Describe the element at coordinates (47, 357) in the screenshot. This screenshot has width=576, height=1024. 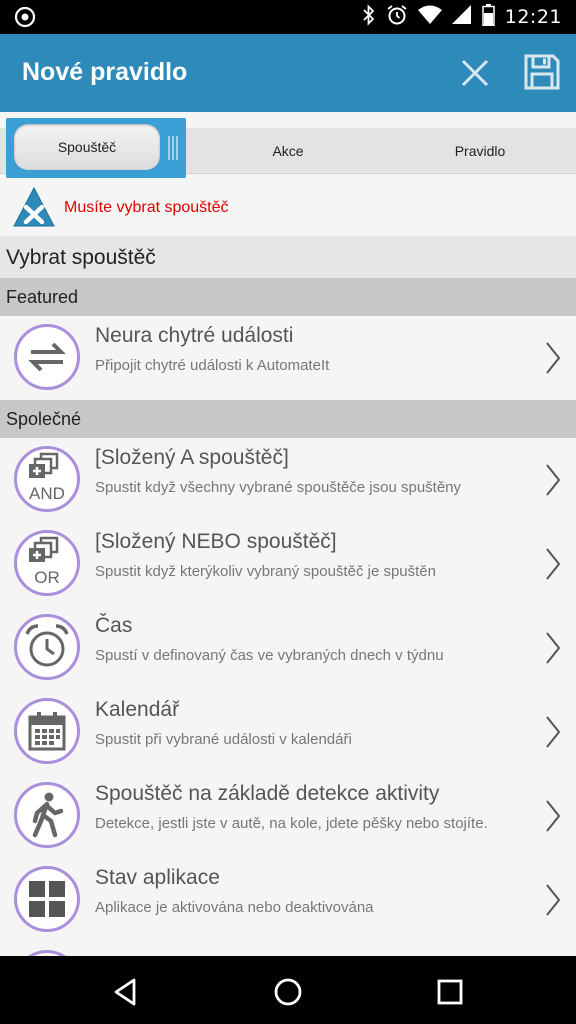
I see `arrows-swap-icon` at that location.